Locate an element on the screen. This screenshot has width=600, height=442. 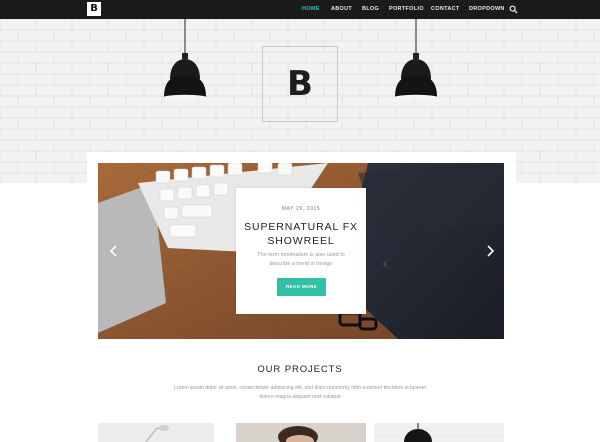
slide-description-line-1: The term minimalism is also used to is located at coordinates (301, 255).